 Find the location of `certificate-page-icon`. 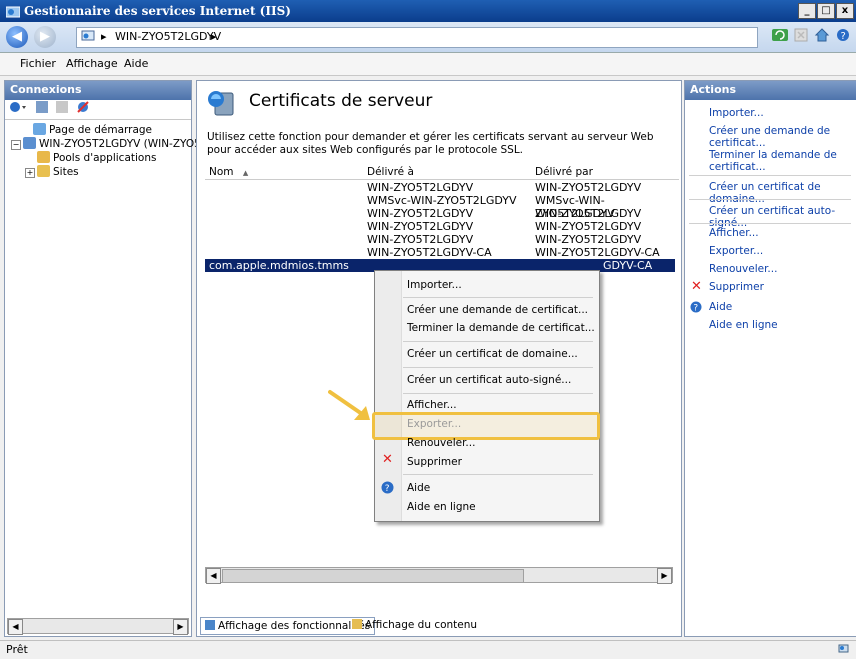

certificate-page-icon is located at coordinates (222, 104).